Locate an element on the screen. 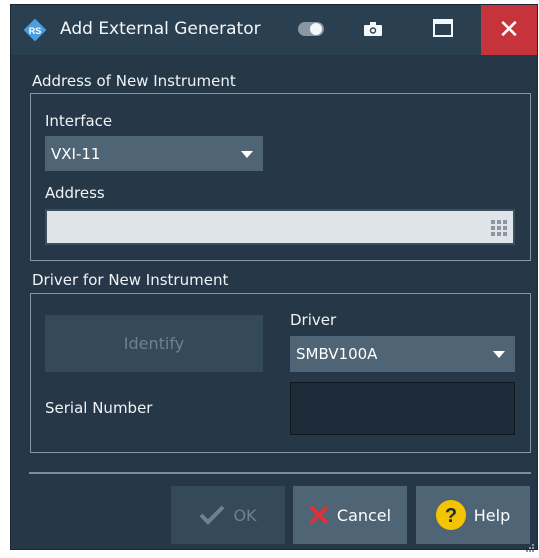 This screenshot has height=558, width=539. ok-label: OK is located at coordinates (245, 515).